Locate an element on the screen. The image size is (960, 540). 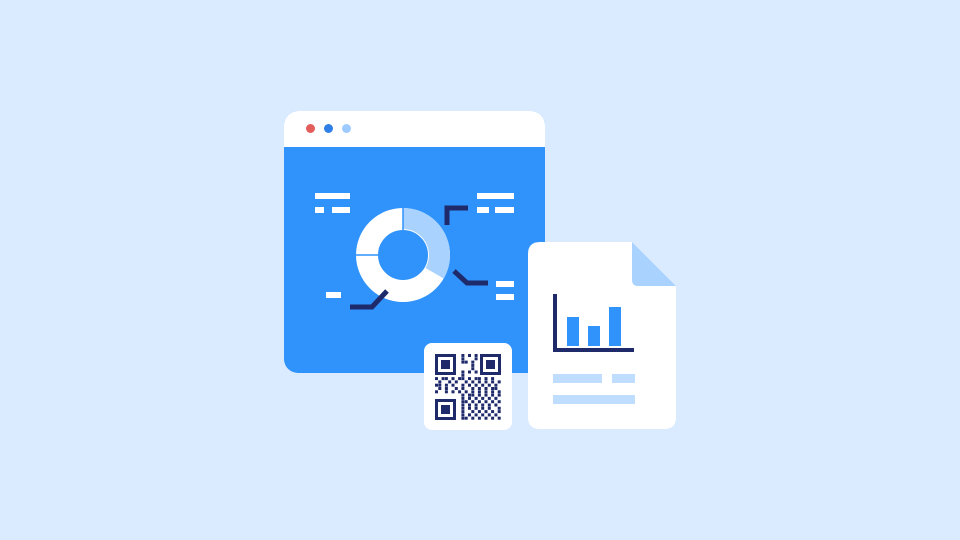
report-document is located at coordinates (602, 335).